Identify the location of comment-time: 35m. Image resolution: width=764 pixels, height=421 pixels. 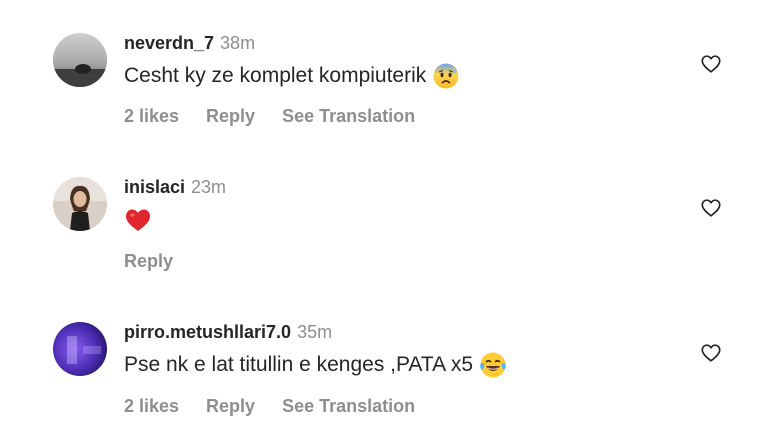
(315, 332).